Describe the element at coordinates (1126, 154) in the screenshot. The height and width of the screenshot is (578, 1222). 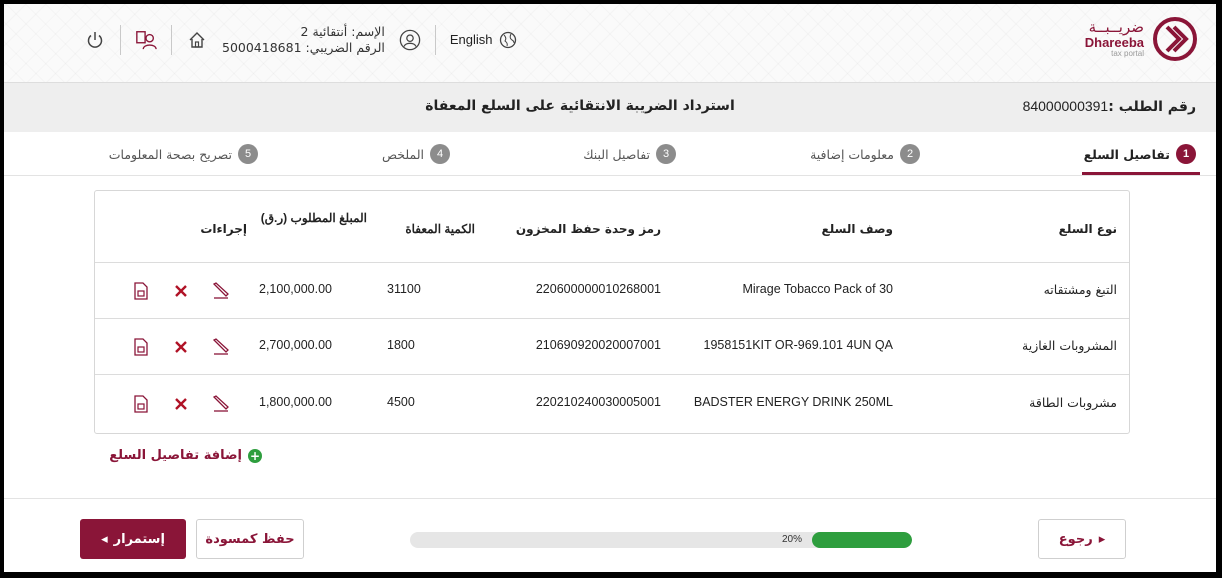
I see `step-label: تفاصيل السلع` at that location.